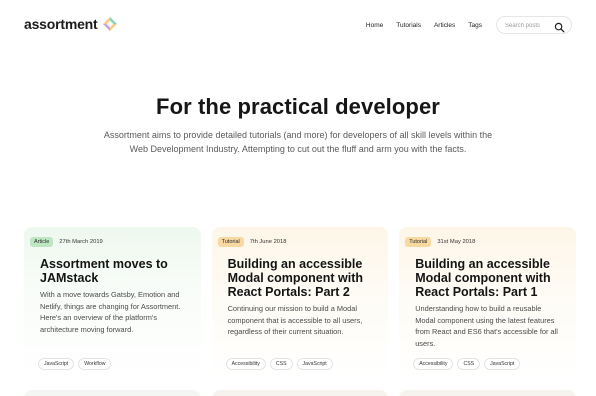 This screenshot has width=596, height=396. I want to click on post-date: 31st May 2018, so click(456, 242).